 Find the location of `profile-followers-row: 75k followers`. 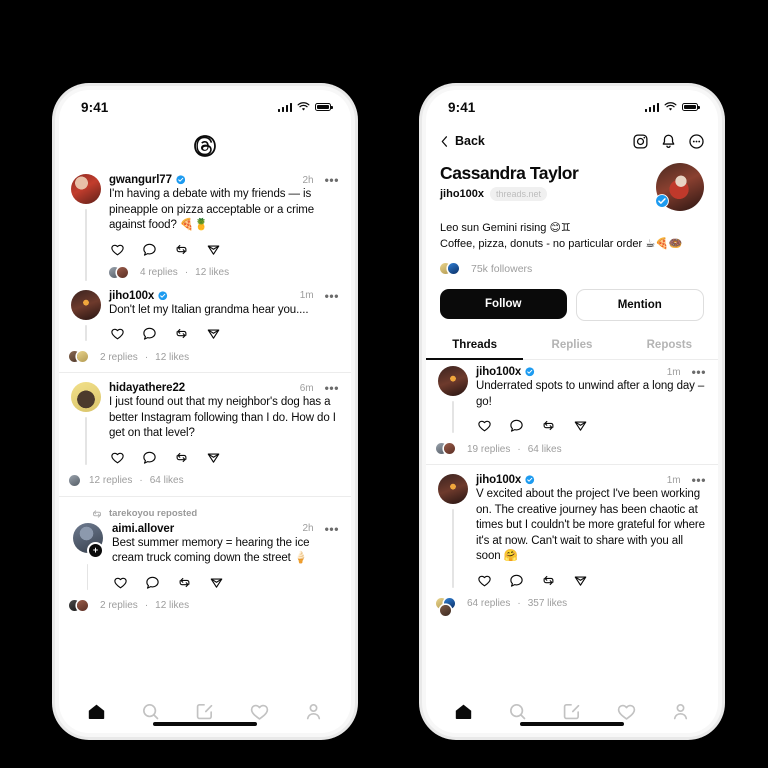

profile-followers-row: 75k followers is located at coordinates (572, 264).